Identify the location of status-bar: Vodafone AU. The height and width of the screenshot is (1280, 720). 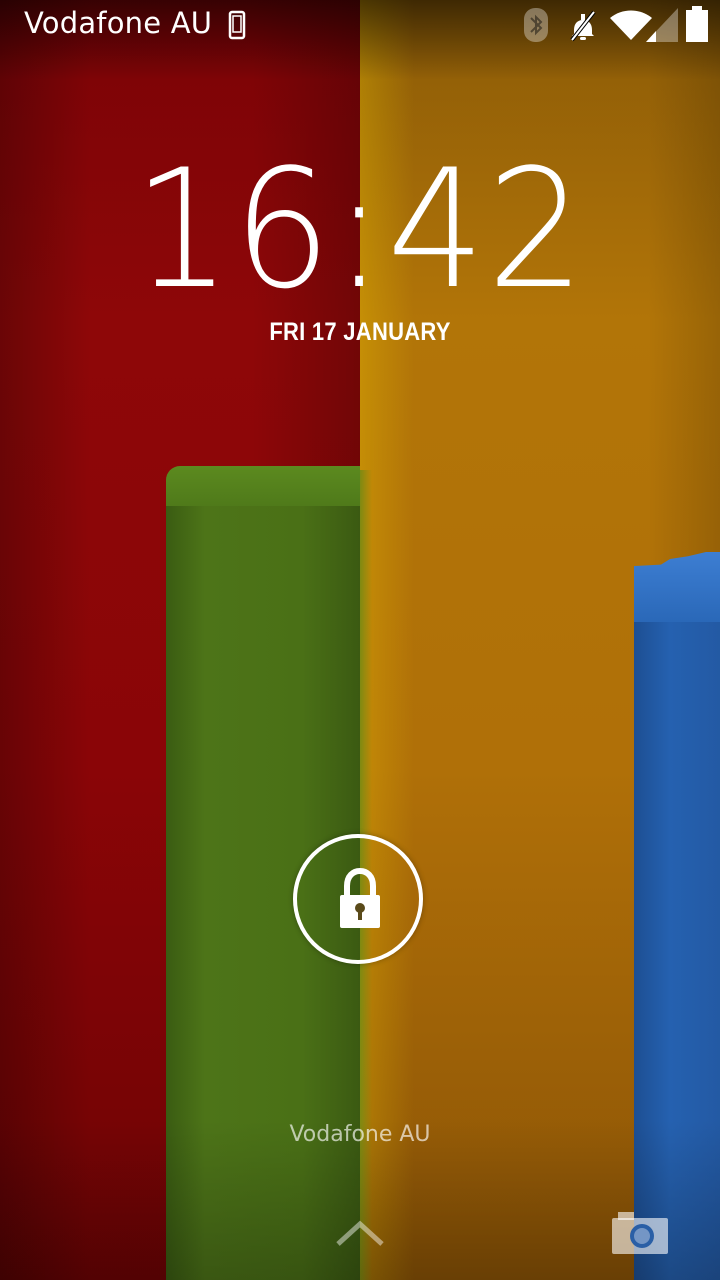
(360, 25).